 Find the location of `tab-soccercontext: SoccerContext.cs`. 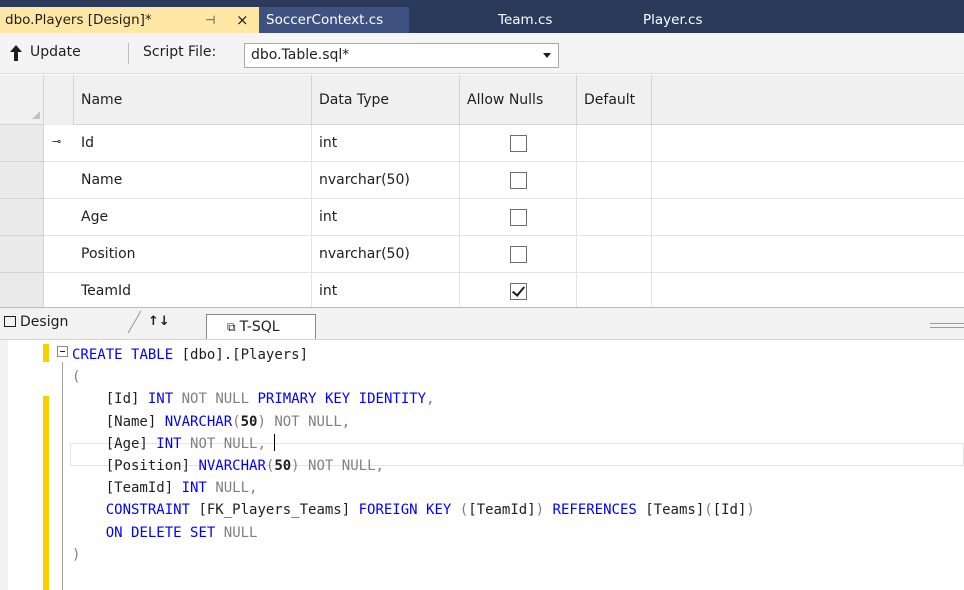

tab-soccercontext: SoccerContext.cs is located at coordinates (334, 20).